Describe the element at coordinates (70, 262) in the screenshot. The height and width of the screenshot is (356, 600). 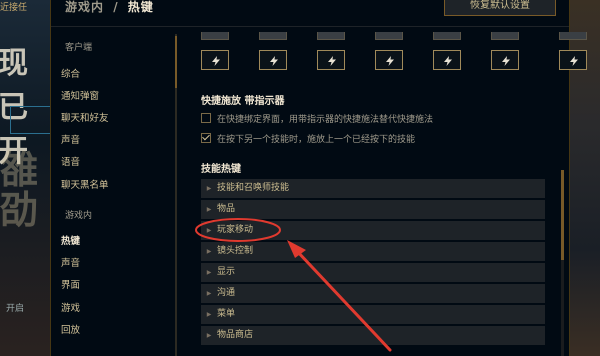
I see `sidebar-item-ingame-sound: 声音` at that location.